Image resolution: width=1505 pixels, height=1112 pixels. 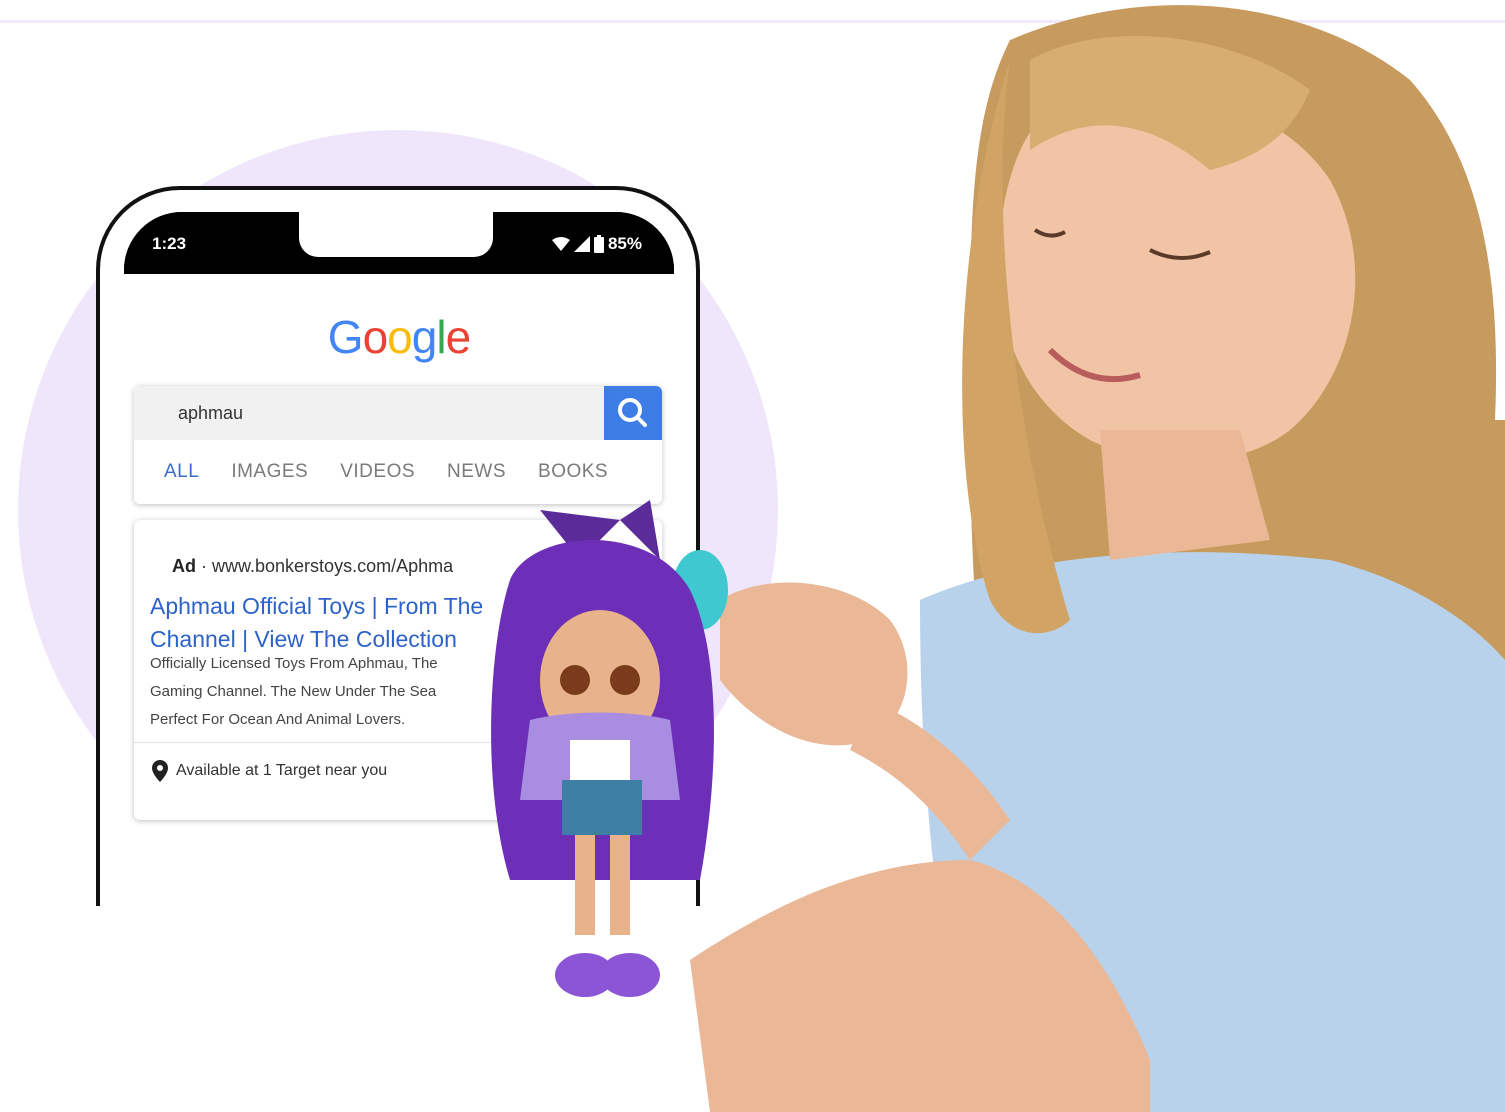 I want to click on location-text: Available at 1 Target near you, so click(x=282, y=770).